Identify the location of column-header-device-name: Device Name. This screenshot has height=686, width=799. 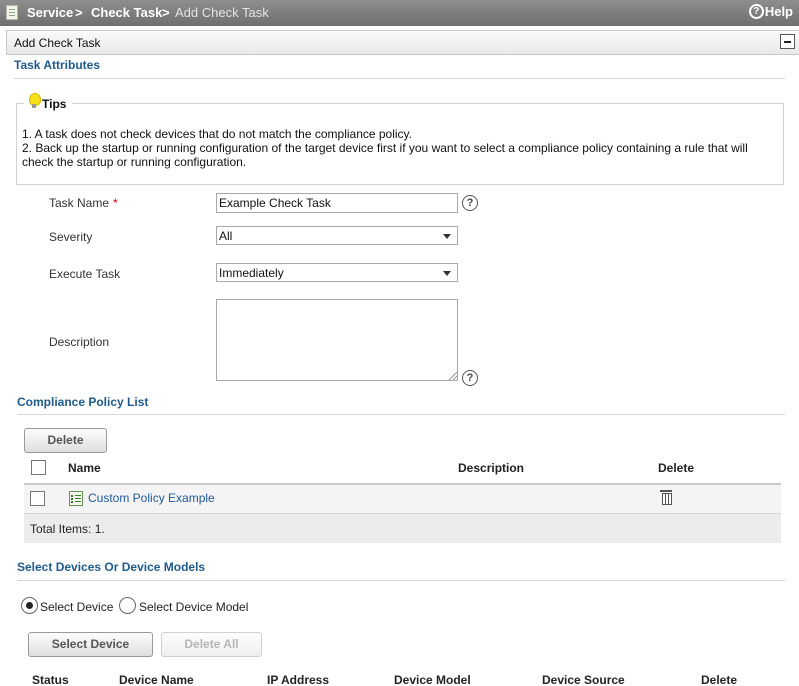
(156, 679).